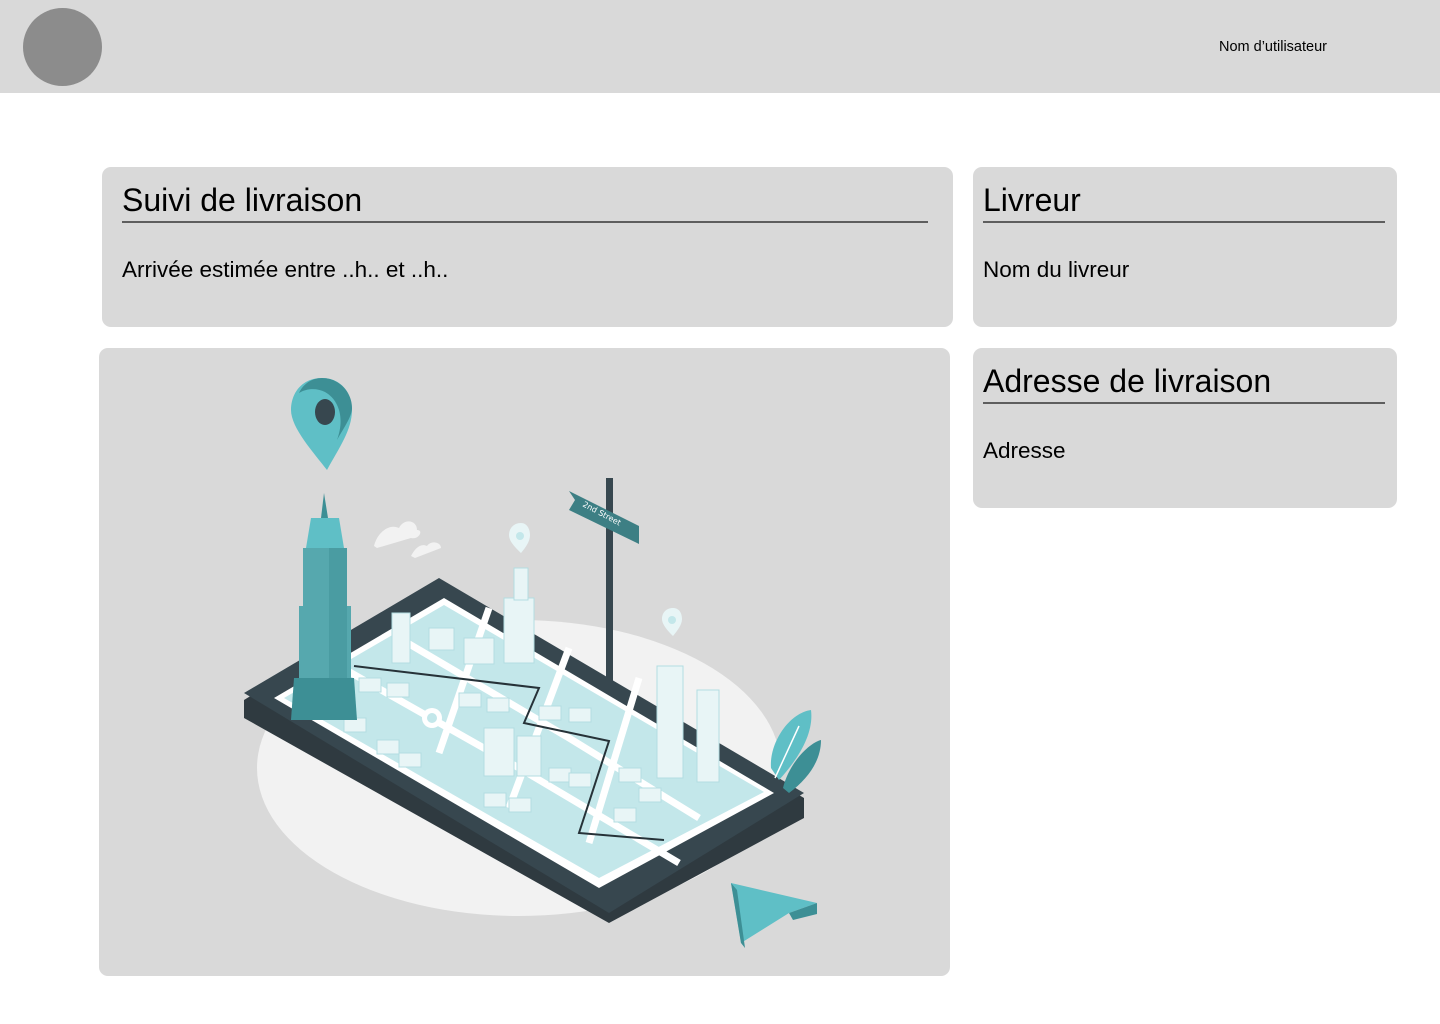 This screenshot has height=1024, width=1440. I want to click on delivery-address-value: Adresse, so click(1024, 450).